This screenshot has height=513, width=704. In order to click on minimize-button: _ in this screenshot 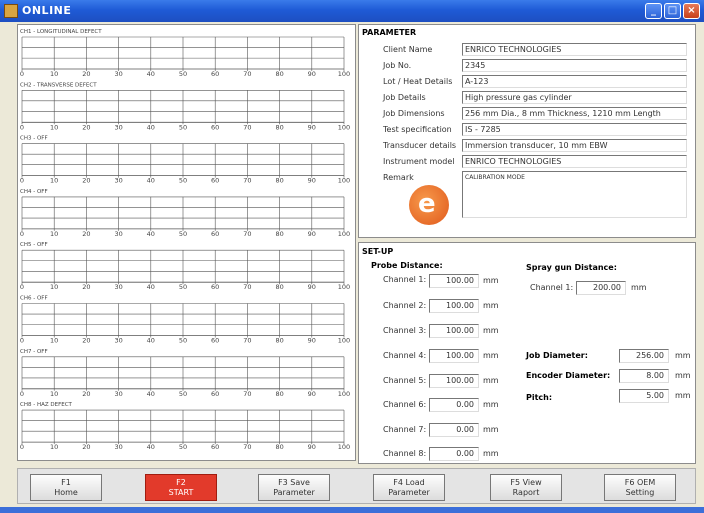, I will do `click(653, 11)`.